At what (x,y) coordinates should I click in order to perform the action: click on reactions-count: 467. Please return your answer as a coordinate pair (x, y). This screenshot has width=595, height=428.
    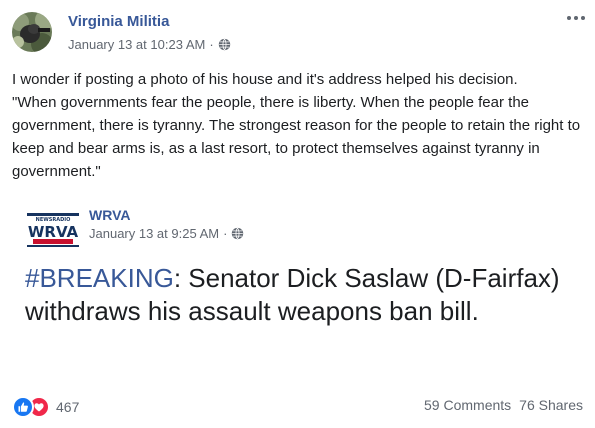
    Looking at the image, I should click on (68, 407).